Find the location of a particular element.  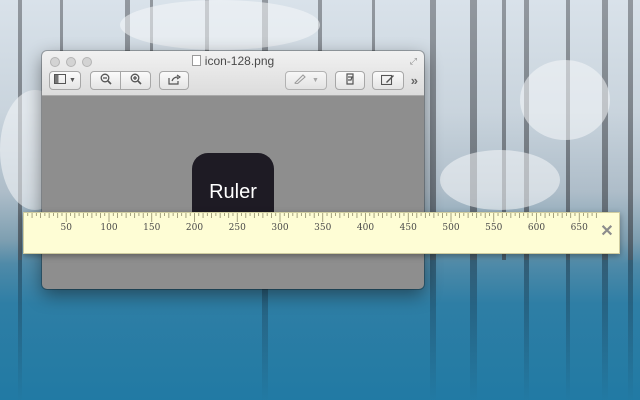

markup-toolbar-button: ▼ is located at coordinates (306, 80).